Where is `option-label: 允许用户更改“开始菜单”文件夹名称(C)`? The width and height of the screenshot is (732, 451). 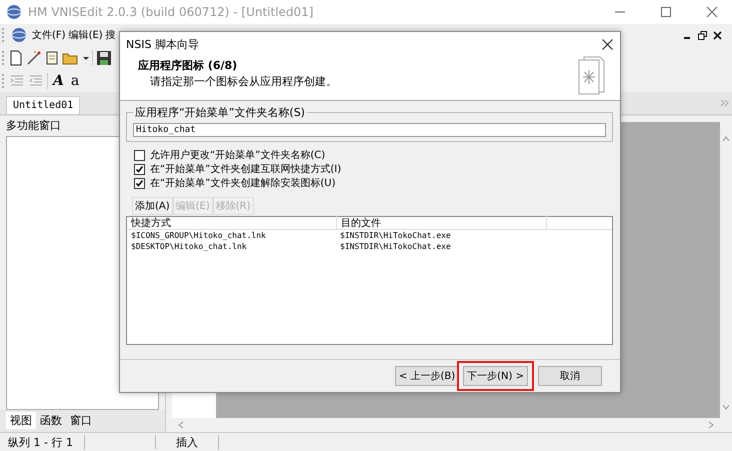
option-label: 允许用户更改“开始菜单”文件夹名称(C) is located at coordinates (238, 155).